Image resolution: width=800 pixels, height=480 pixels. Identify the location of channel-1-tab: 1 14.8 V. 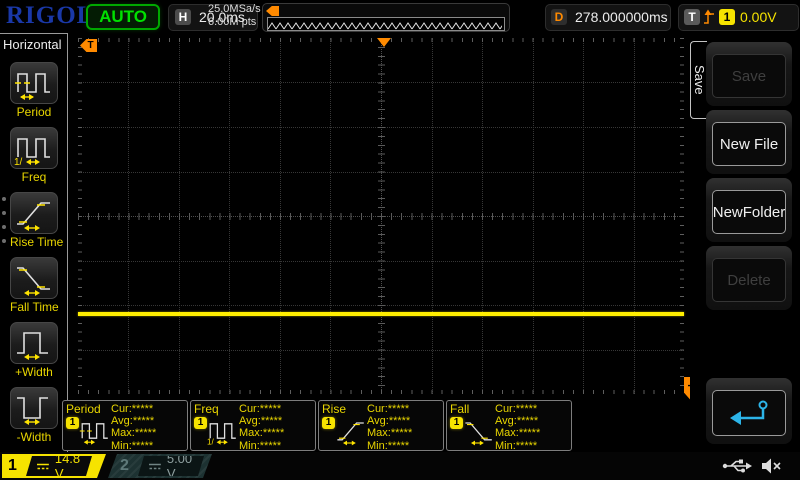
(54, 466).